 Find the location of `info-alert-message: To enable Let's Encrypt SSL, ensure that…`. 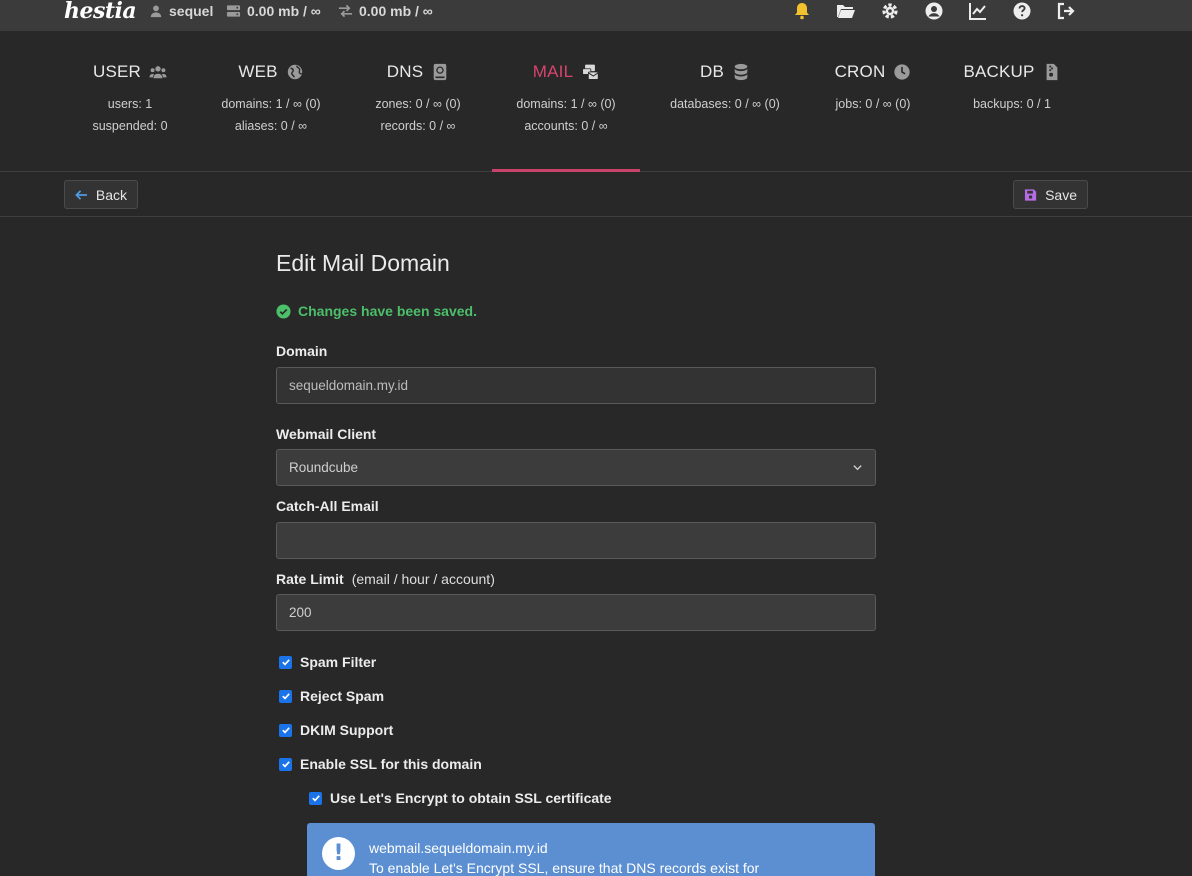

info-alert-message: To enable Let's Encrypt SSL, ensure that… is located at coordinates (564, 868).